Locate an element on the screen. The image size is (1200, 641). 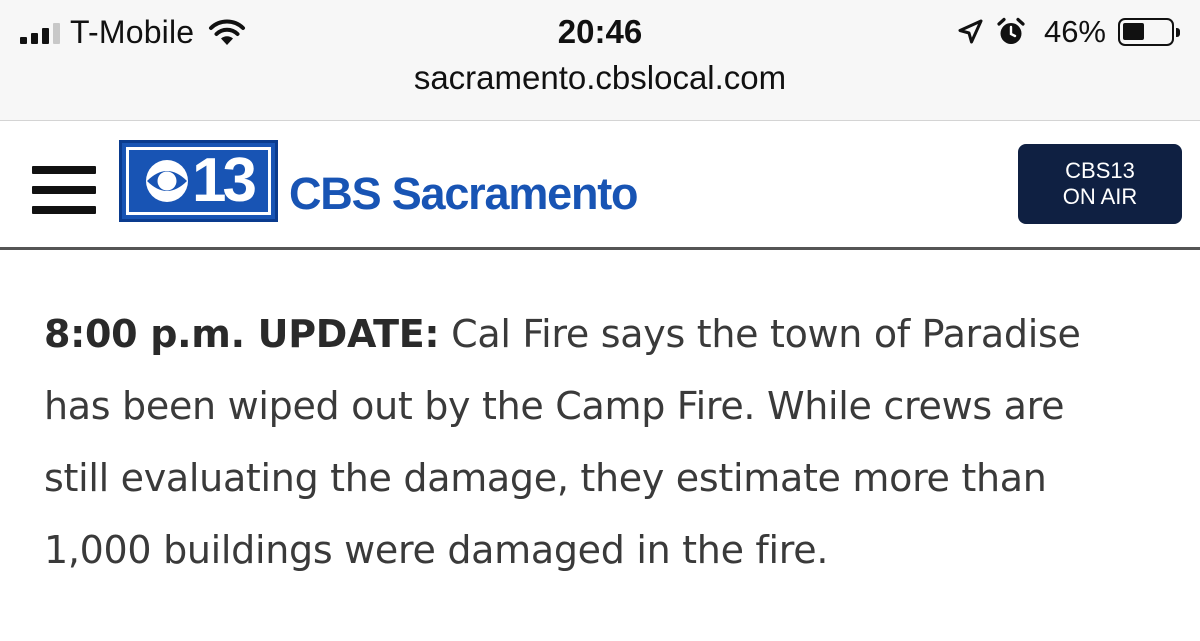
brand-name: CBS Sacramento is located at coordinates (464, 194).